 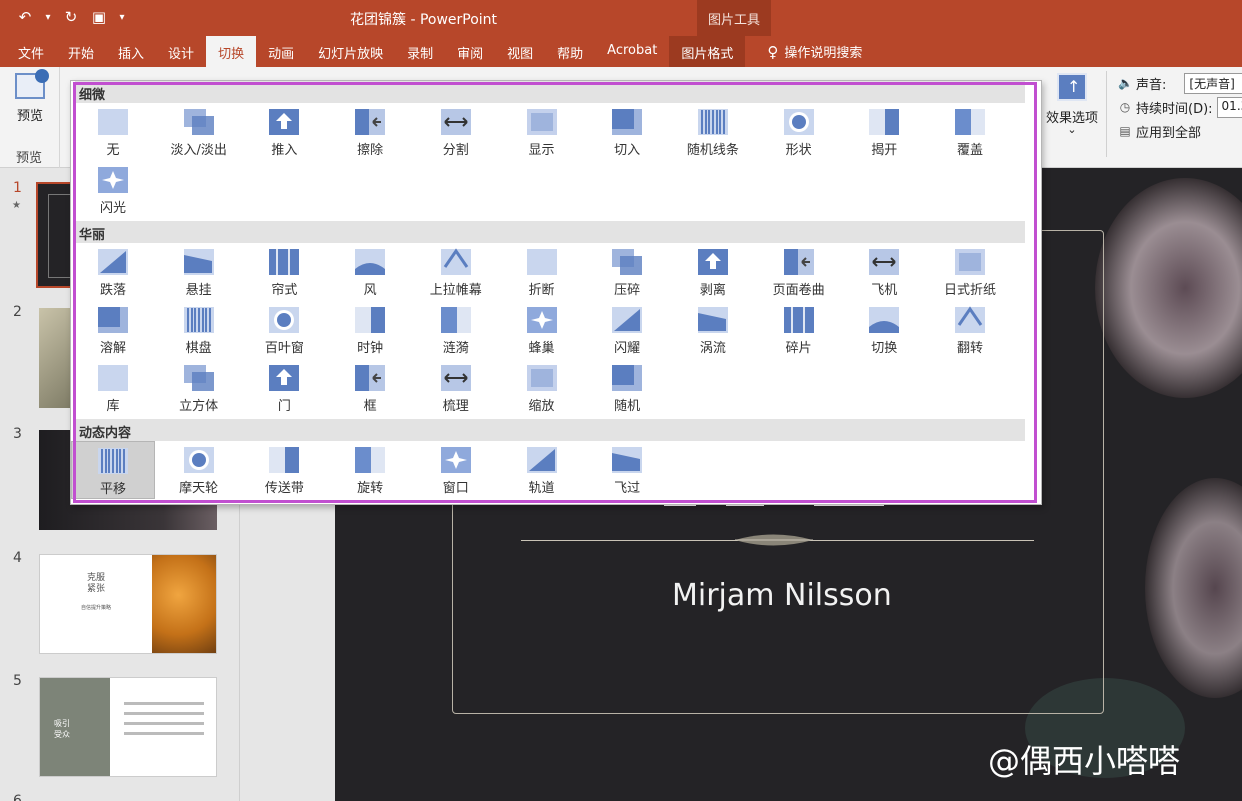 What do you see at coordinates (782, 595) in the screenshot?
I see `slide-subtitle: Mirjam Nilsson` at bounding box center [782, 595].